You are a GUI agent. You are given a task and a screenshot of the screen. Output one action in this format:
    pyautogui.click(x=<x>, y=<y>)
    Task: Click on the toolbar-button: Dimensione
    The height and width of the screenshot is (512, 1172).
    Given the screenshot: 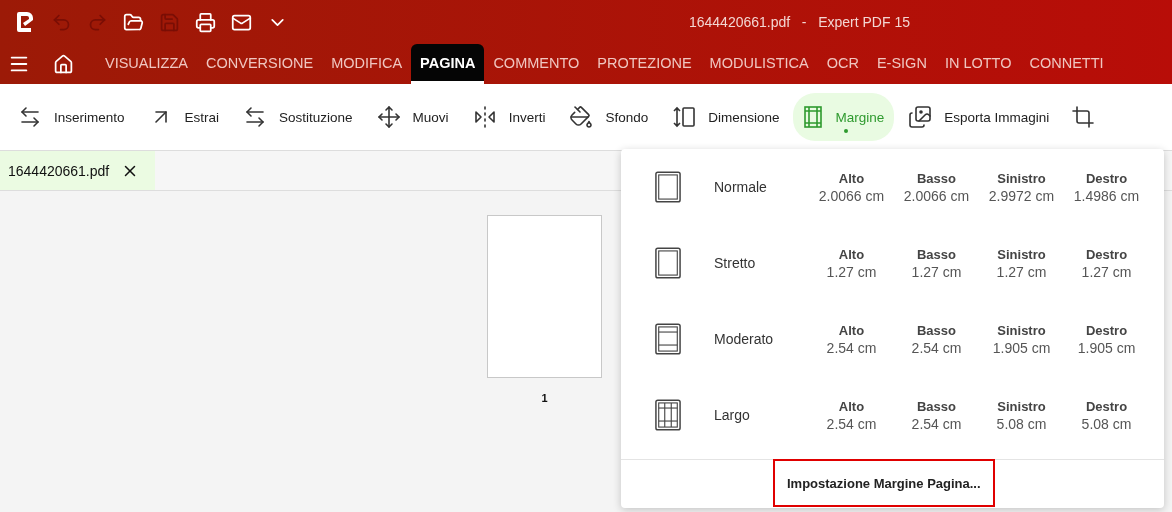 What is the action you would take?
    pyautogui.click(x=726, y=117)
    